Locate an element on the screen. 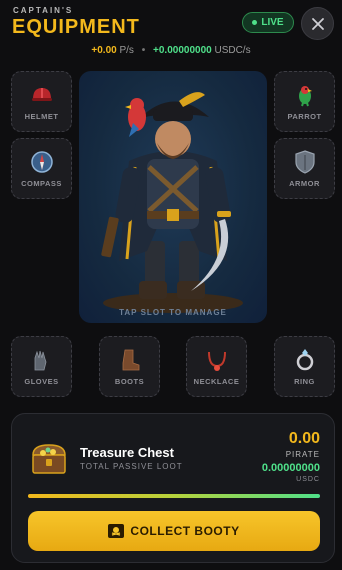 This screenshot has width=342, height=570. slot-label: BOOTS is located at coordinates (129, 381).